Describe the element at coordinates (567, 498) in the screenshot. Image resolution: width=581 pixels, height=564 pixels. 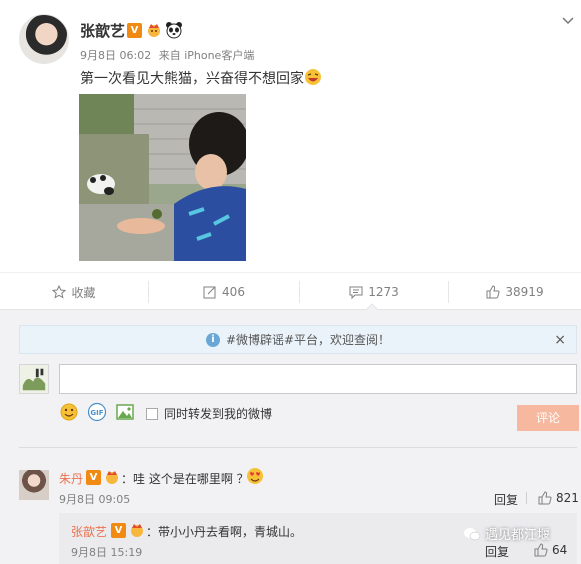
I see `comment-like-count: 821` at that location.